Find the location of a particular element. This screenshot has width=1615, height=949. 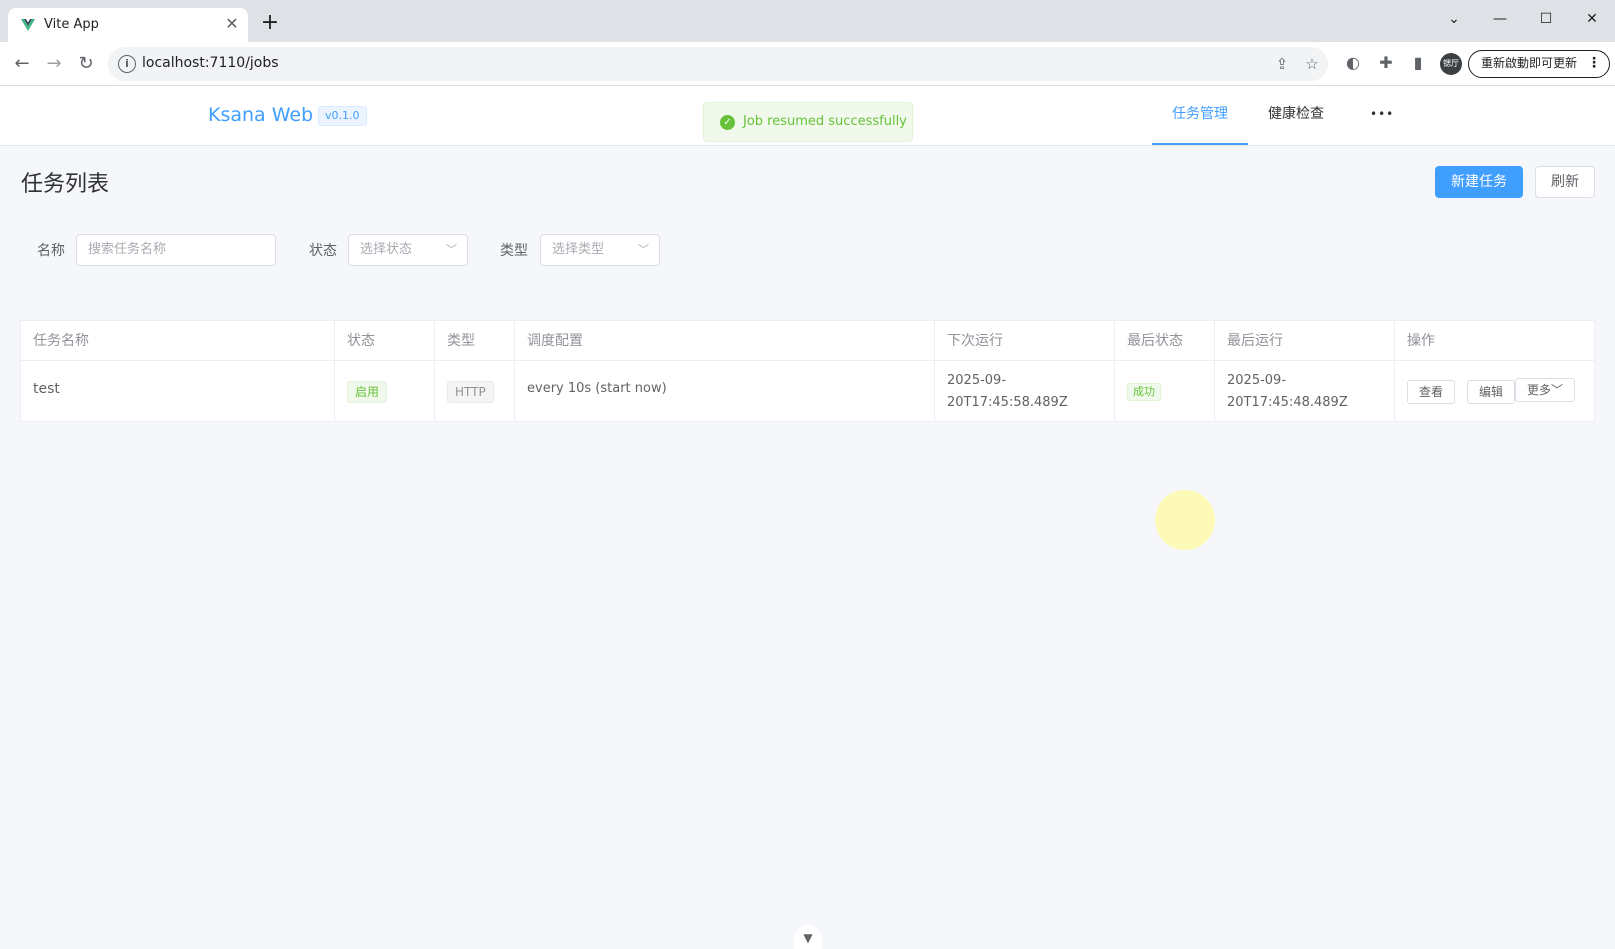

filter-type-label: 类型 is located at coordinates (514, 251).